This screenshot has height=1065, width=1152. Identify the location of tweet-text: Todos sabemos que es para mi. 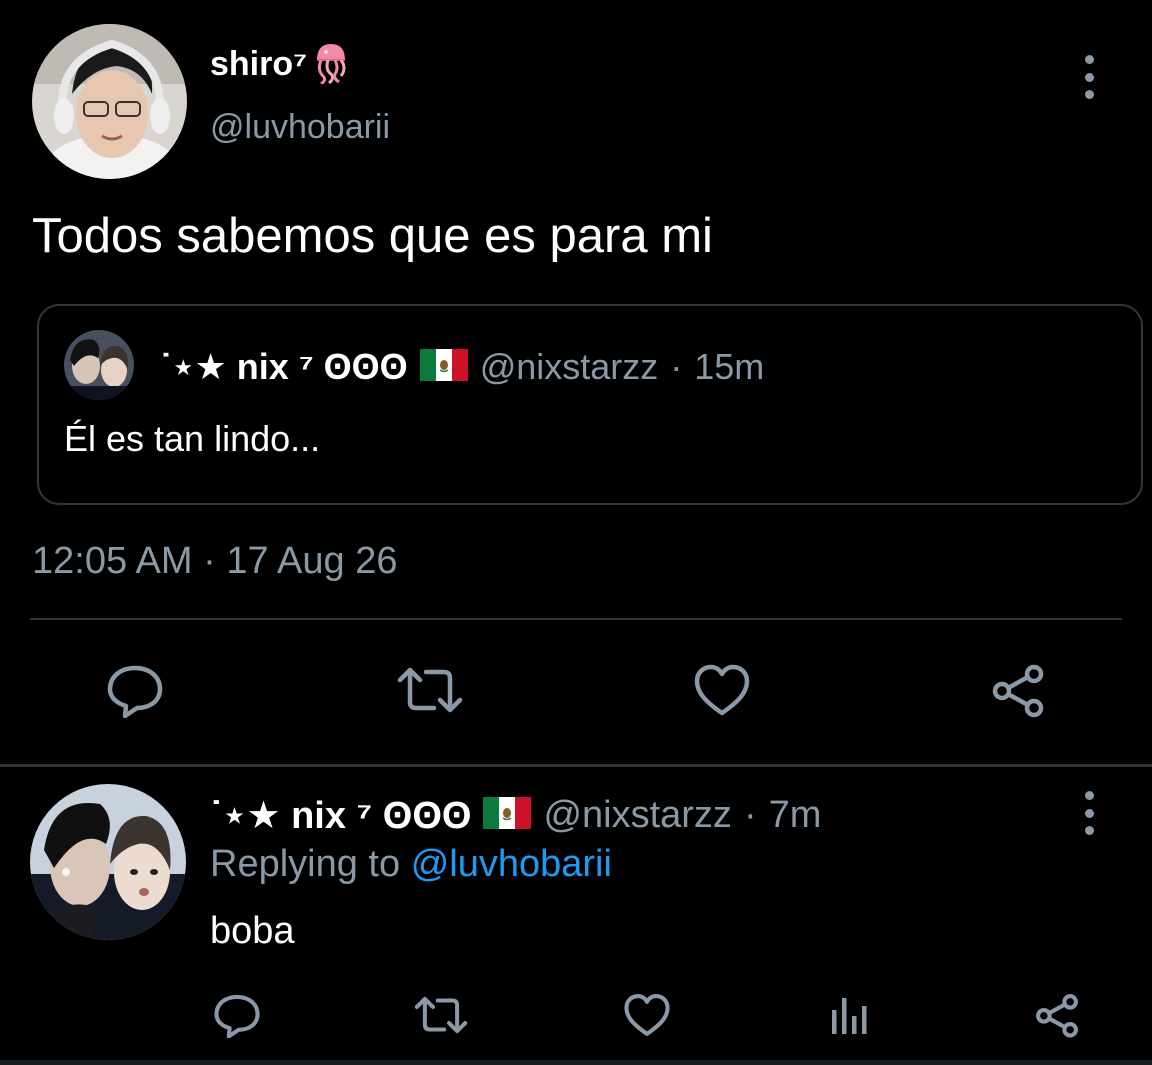
(372, 236).